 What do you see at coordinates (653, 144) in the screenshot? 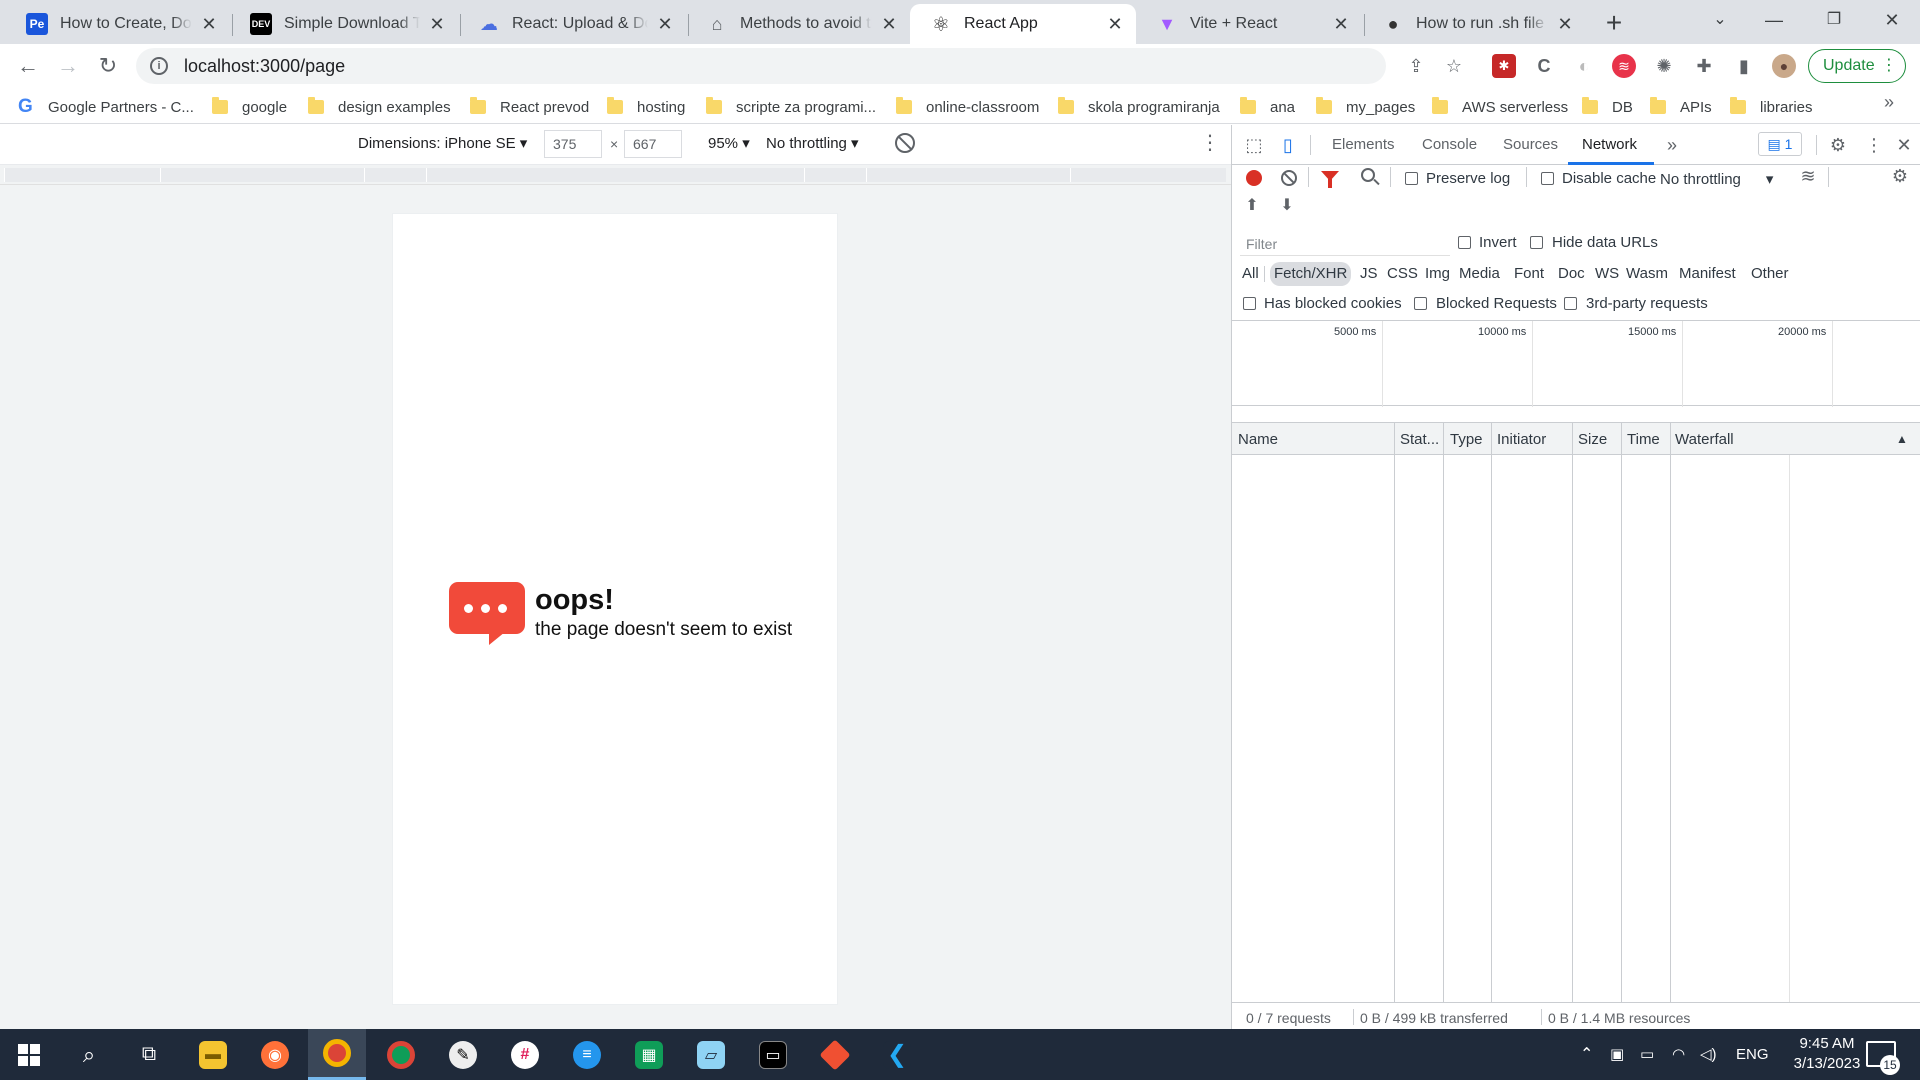
I see `height-input: 667` at bounding box center [653, 144].